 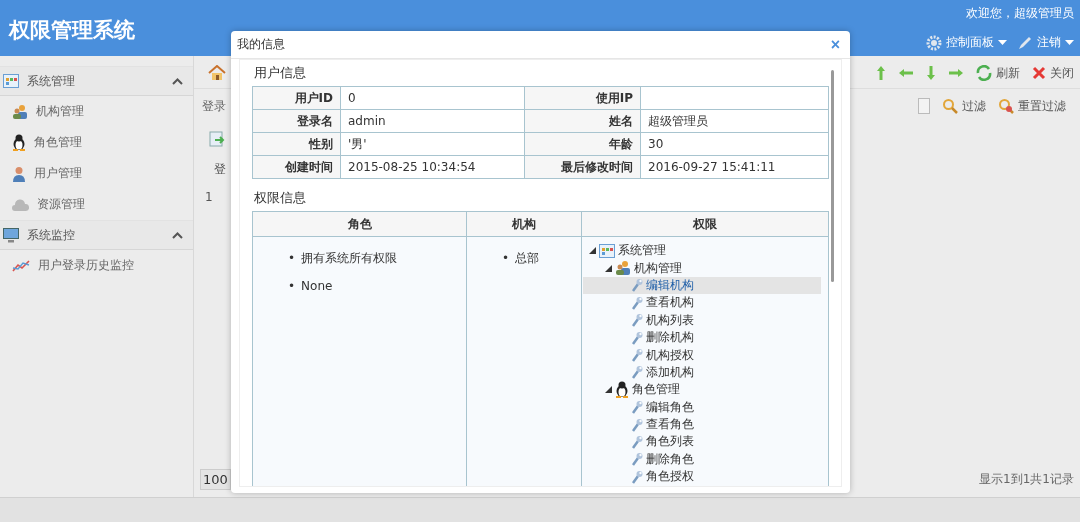 I want to click on sidebar-panel-header: 系统管理, so click(x=96, y=81).